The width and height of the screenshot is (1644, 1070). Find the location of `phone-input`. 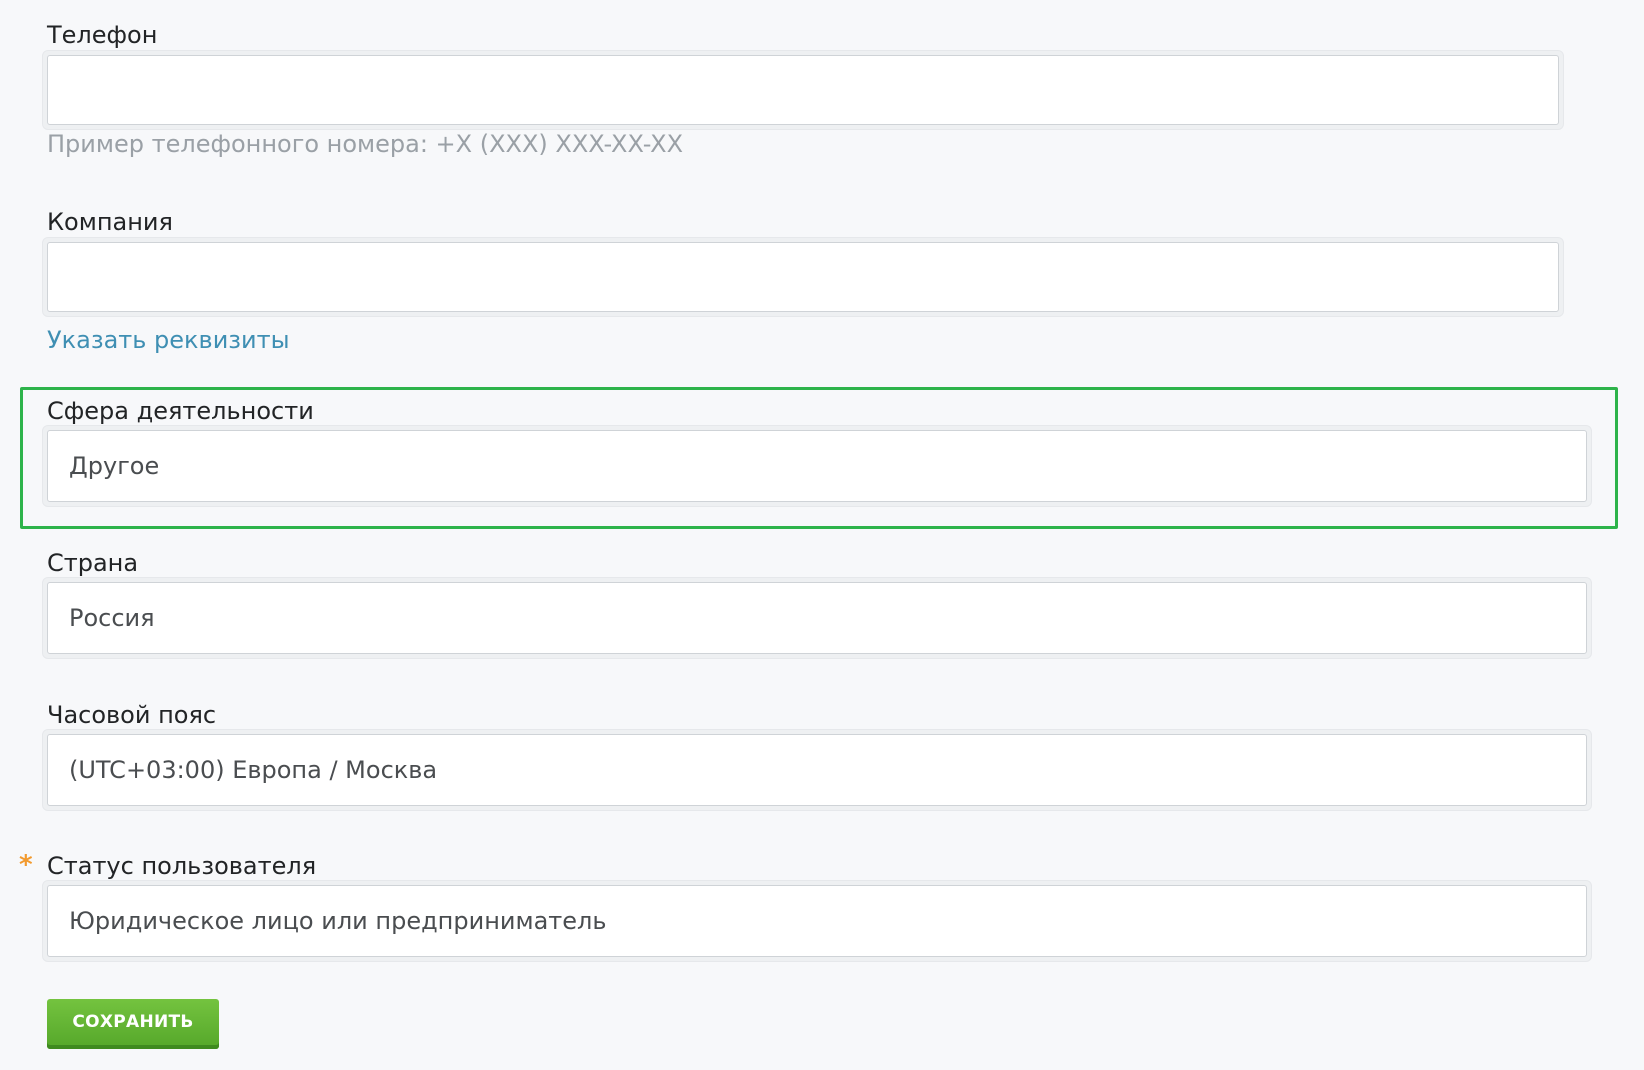

phone-input is located at coordinates (803, 90).